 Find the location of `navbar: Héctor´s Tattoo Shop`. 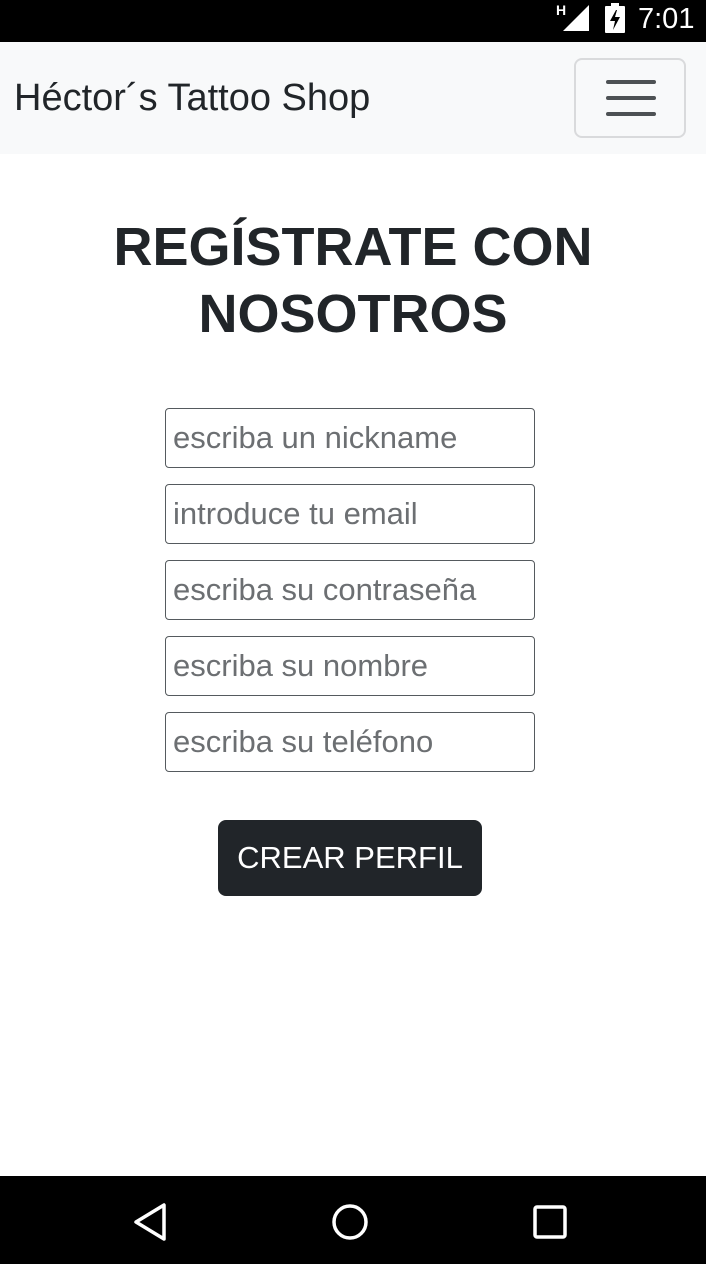

navbar: Héctor´s Tattoo Shop is located at coordinates (353, 98).